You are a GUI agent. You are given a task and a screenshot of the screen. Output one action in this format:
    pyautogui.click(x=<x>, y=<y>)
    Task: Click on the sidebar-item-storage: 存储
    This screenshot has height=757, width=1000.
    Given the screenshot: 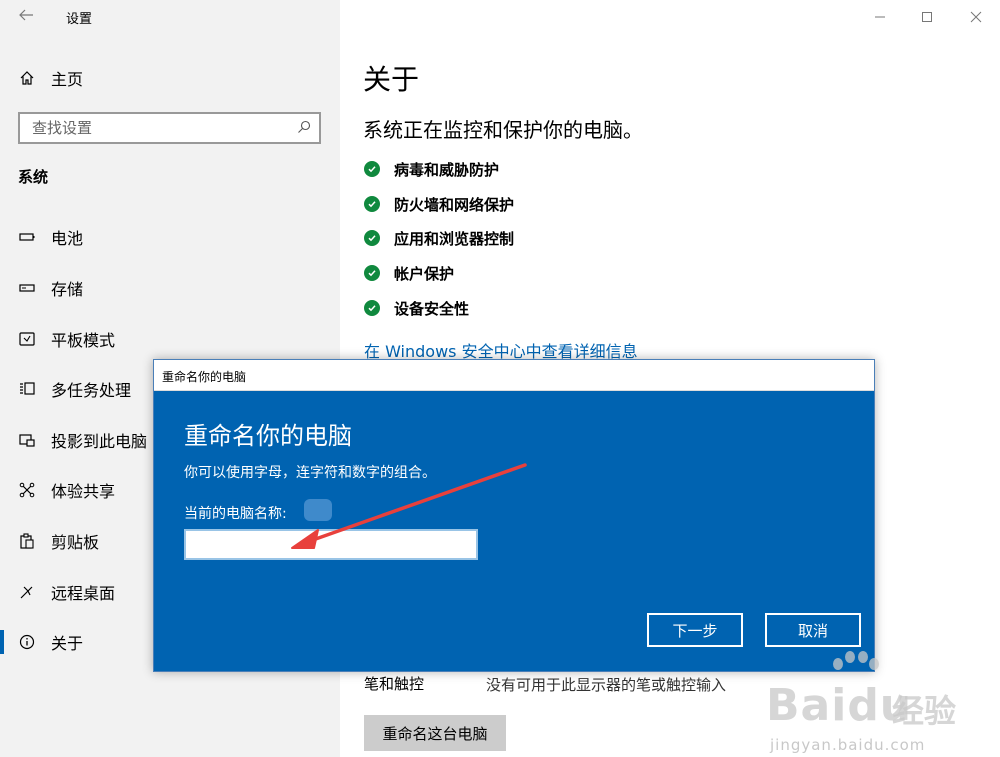 What is the action you would take?
    pyautogui.click(x=170, y=288)
    